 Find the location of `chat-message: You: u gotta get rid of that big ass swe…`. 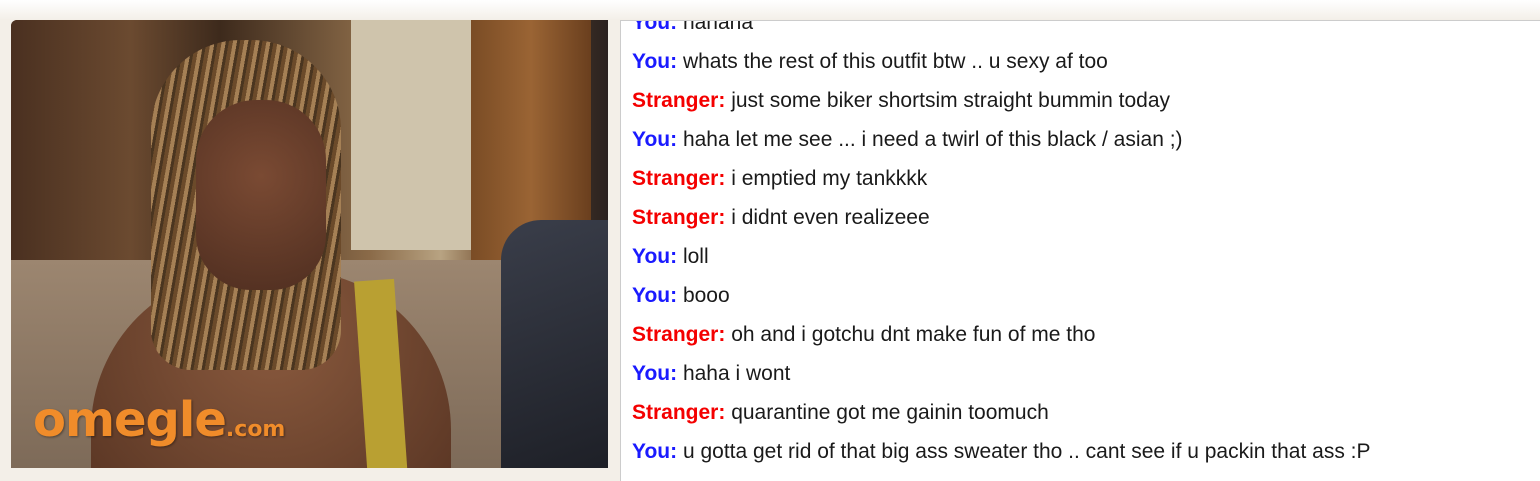

chat-message: You: u gotta get rid of that big ass swe… is located at coordinates (1001, 451).